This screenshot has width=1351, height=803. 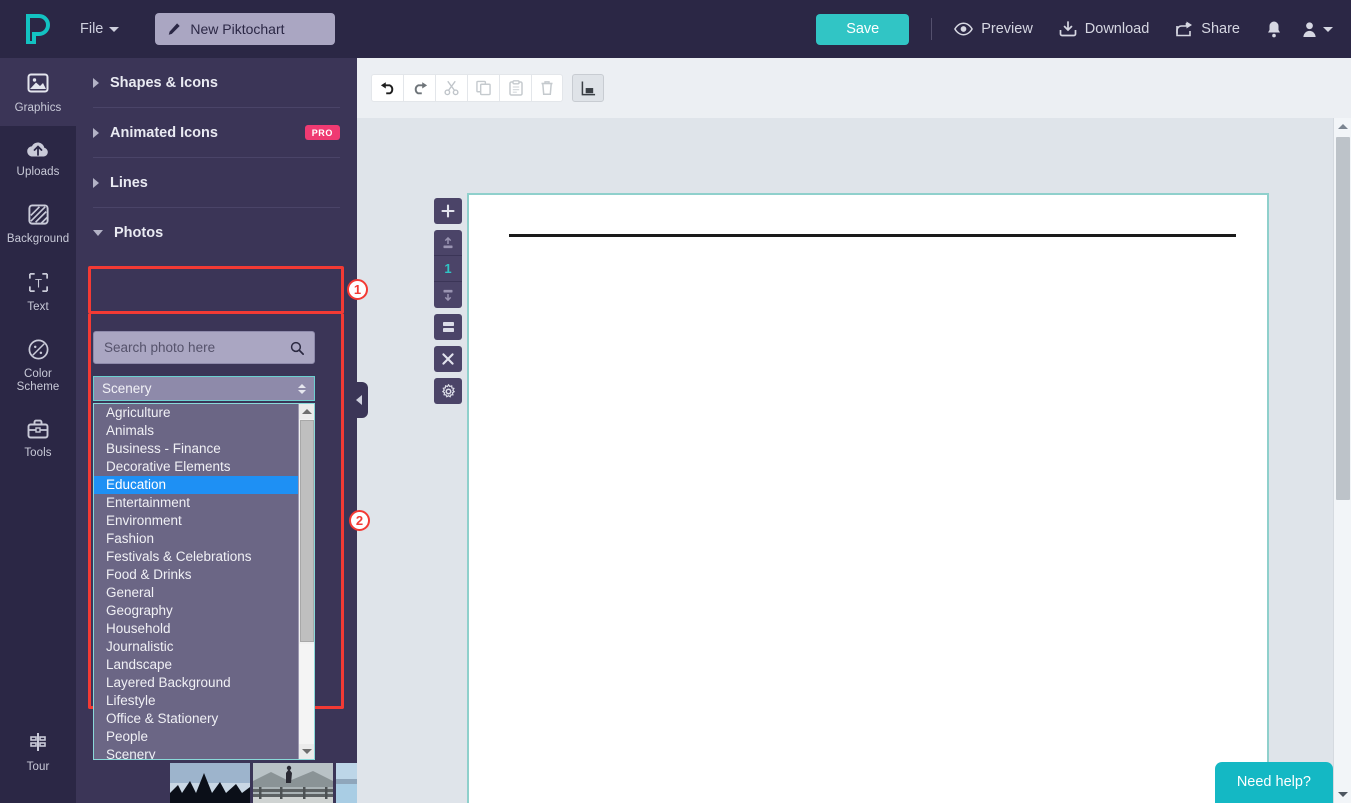 What do you see at coordinates (1274, 29) in the screenshot?
I see `notifications-button` at bounding box center [1274, 29].